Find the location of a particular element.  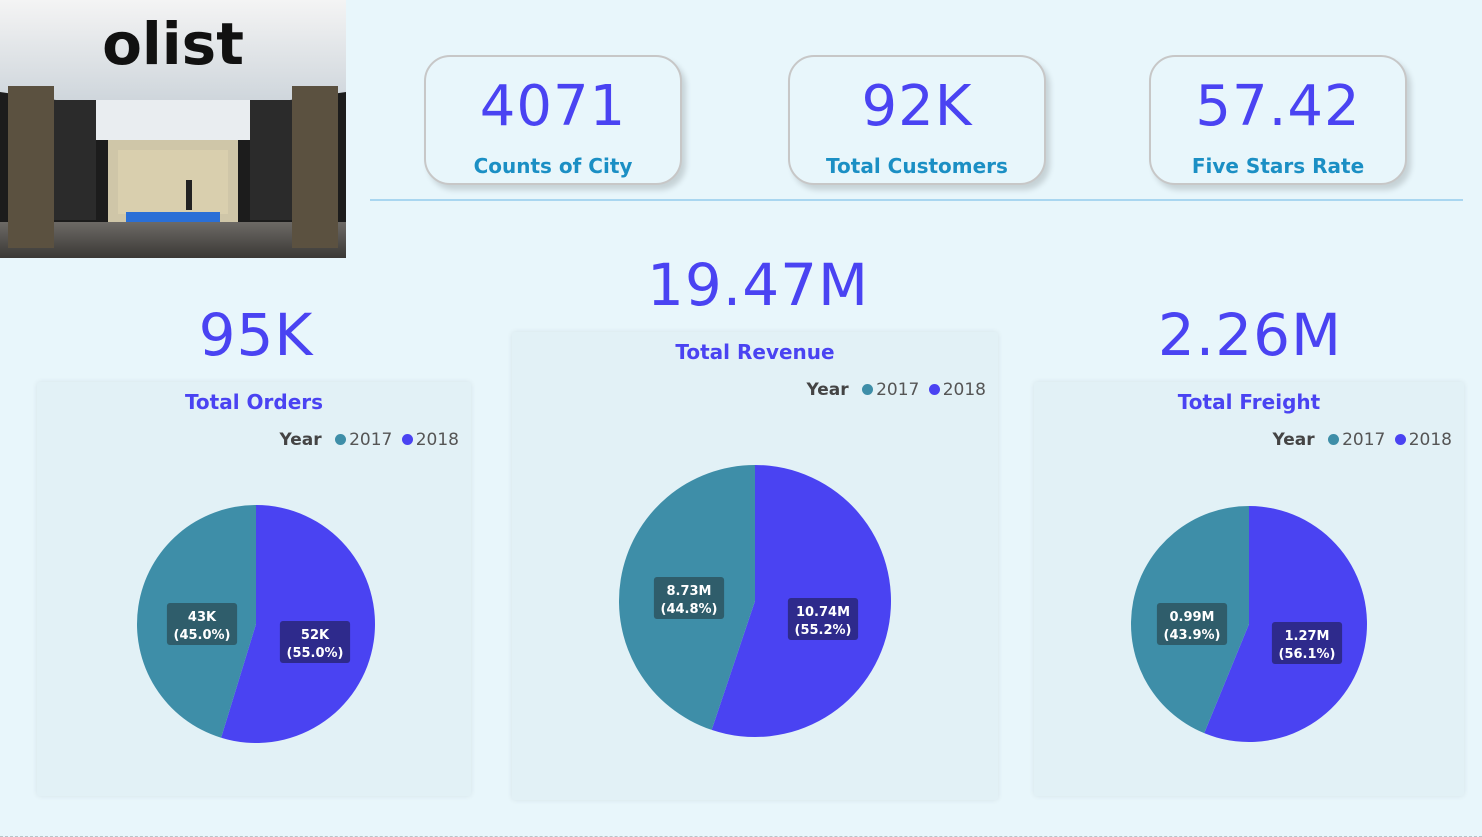

header-divider is located at coordinates (916, 200).